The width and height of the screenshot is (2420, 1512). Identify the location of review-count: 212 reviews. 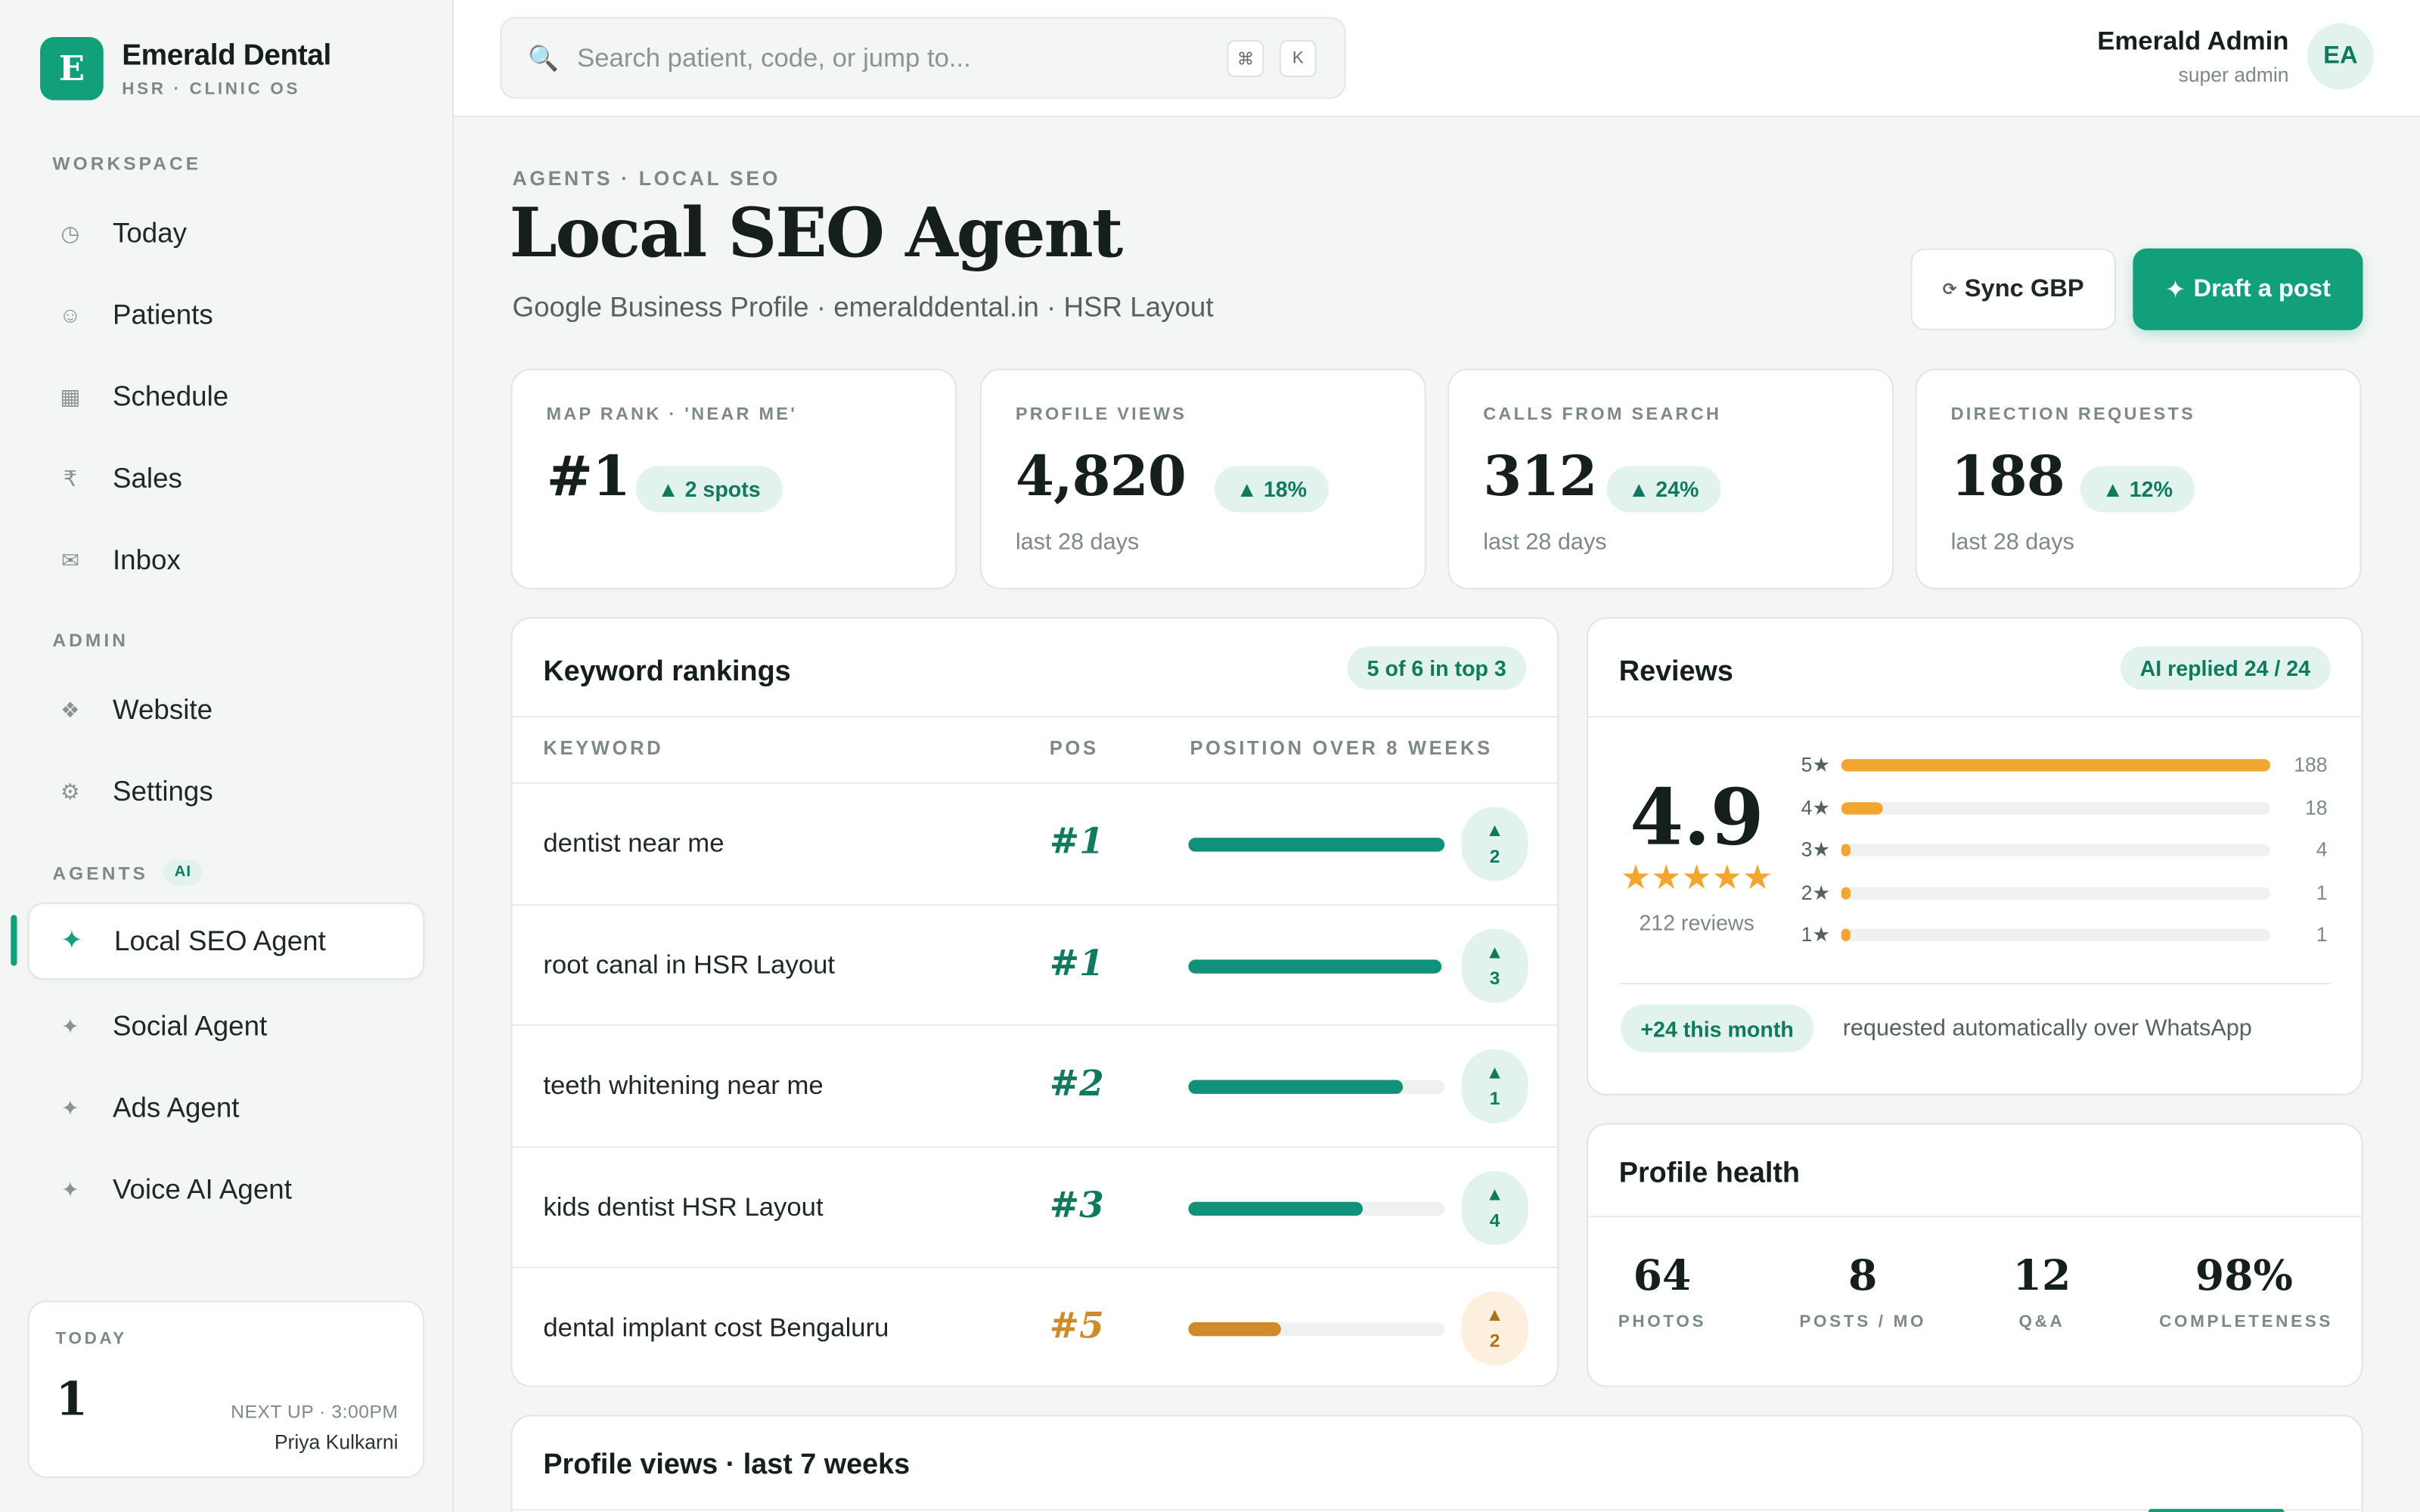
(1696, 922).